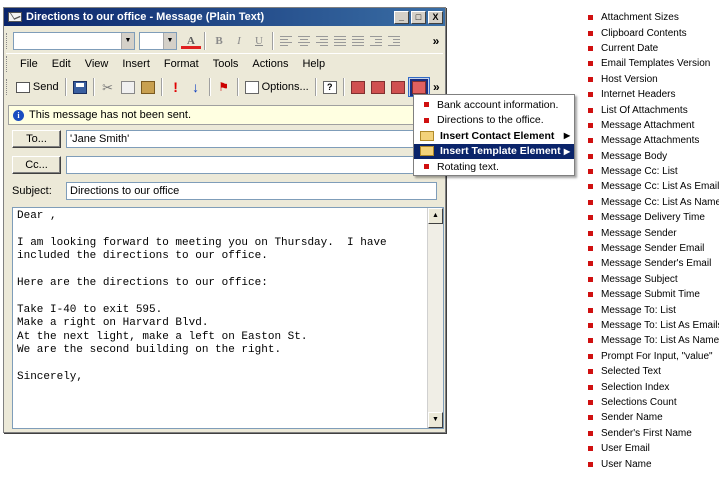 The height and width of the screenshot is (493, 719). What do you see at coordinates (653, 186) in the screenshot?
I see `template-element-item: Message Cc: List As Emails` at bounding box center [653, 186].